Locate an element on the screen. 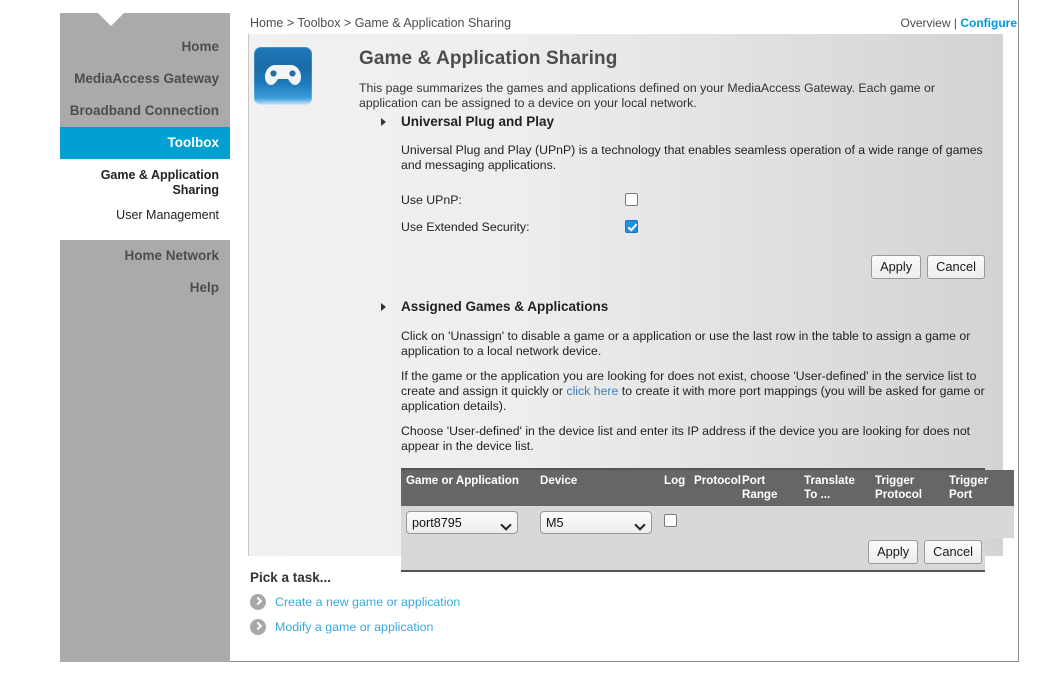 The image size is (1061, 689). cell-log is located at coordinates (674, 522).